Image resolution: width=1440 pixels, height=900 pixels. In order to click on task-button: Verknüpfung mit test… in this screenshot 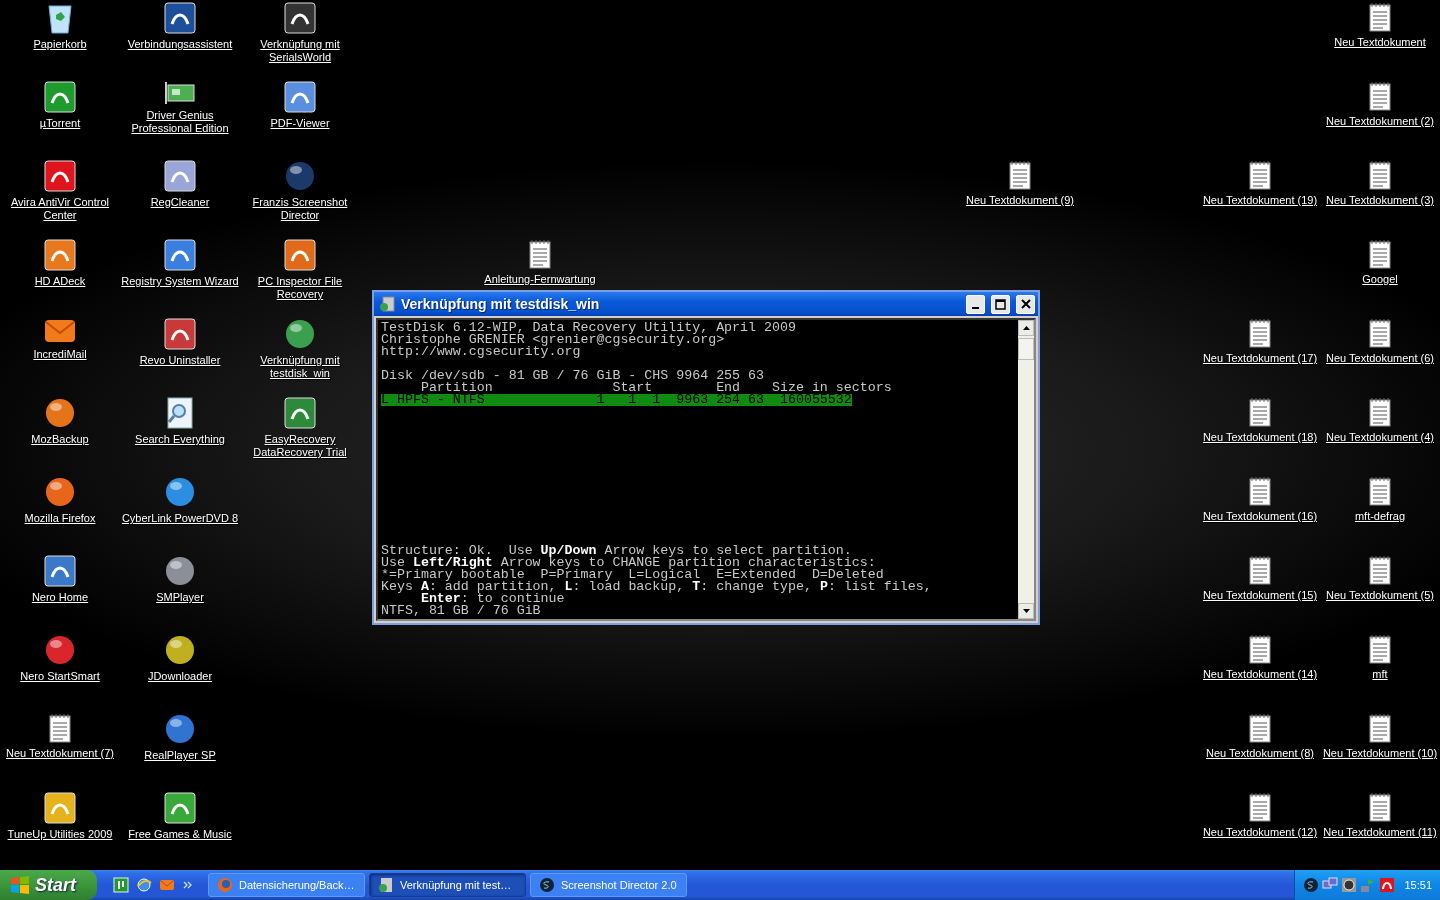, I will do `click(447, 885)`.